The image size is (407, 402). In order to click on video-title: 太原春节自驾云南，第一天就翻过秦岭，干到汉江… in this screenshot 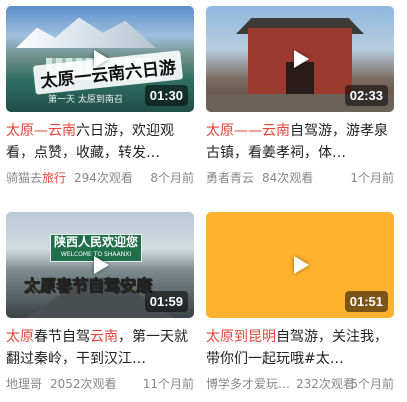, I will do `click(100, 348)`.